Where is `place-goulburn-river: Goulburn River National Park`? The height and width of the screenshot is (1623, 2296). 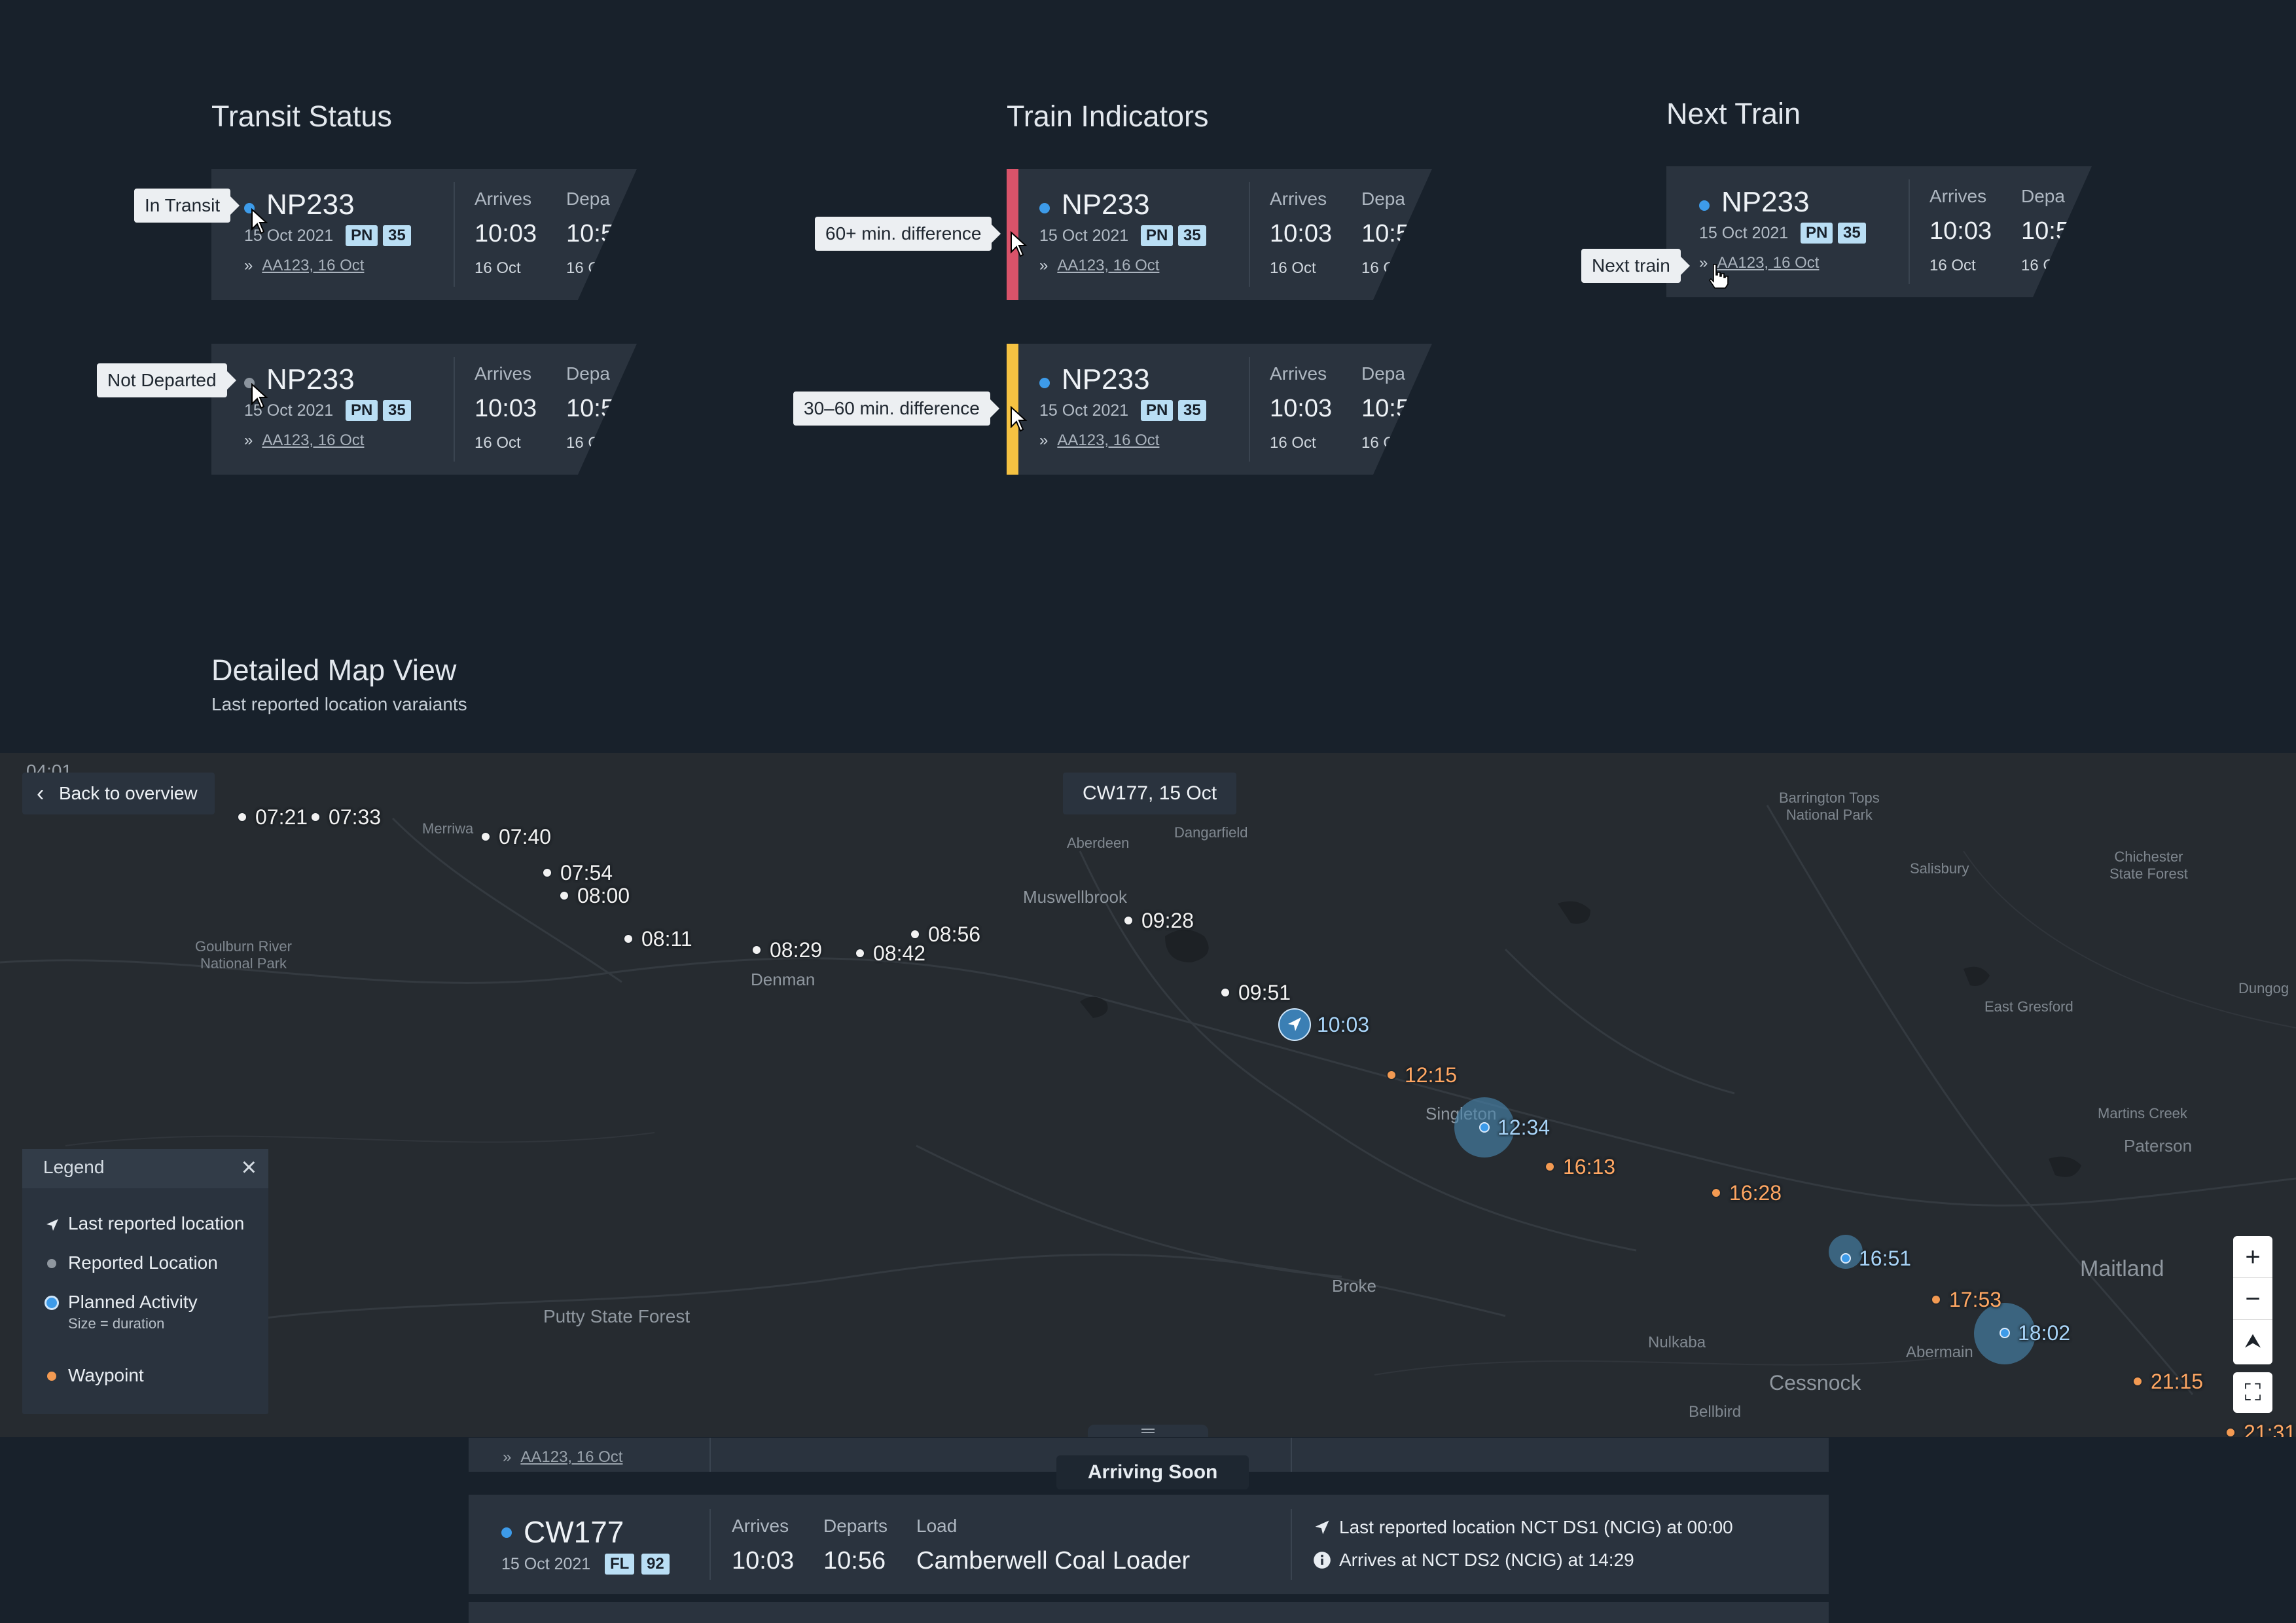
place-goulburn-river: Goulburn River National Park is located at coordinates (243, 955).